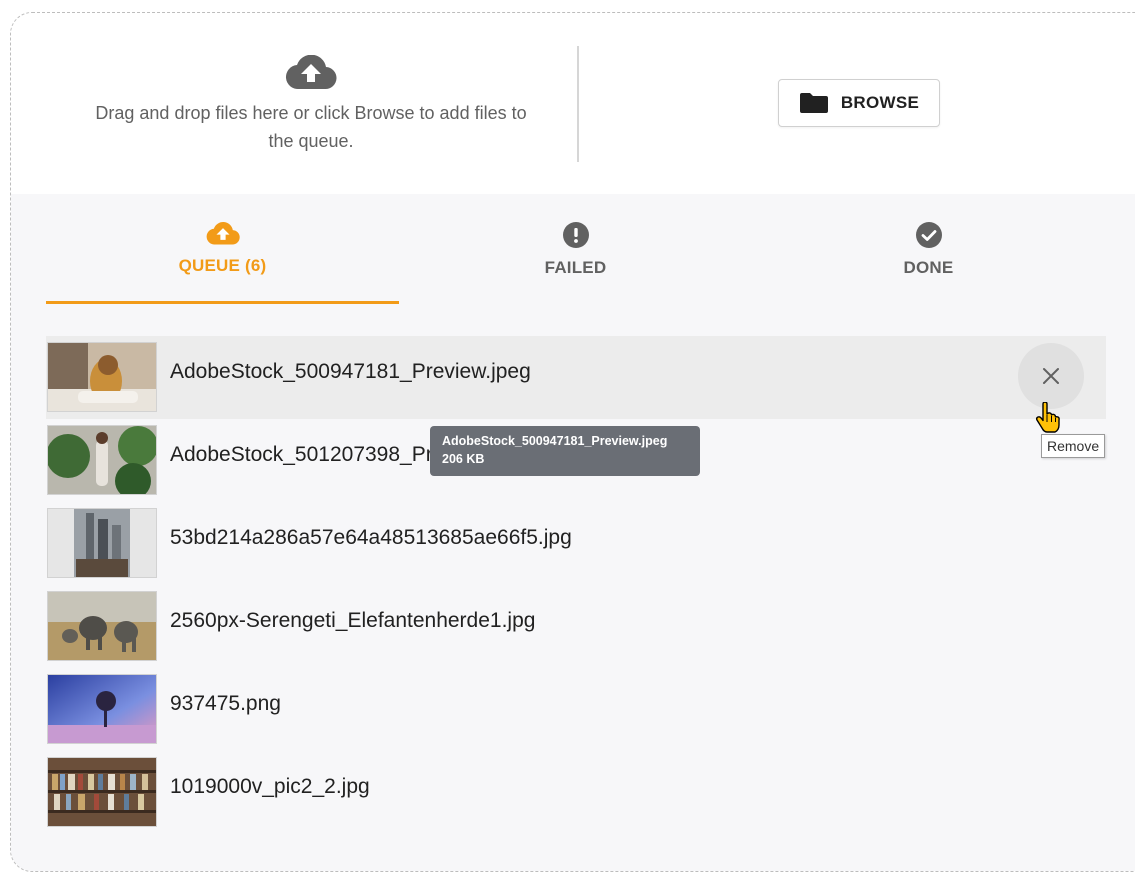 Image resolution: width=1135 pixels, height=872 pixels. What do you see at coordinates (578, 104) in the screenshot?
I see `divider` at bounding box center [578, 104].